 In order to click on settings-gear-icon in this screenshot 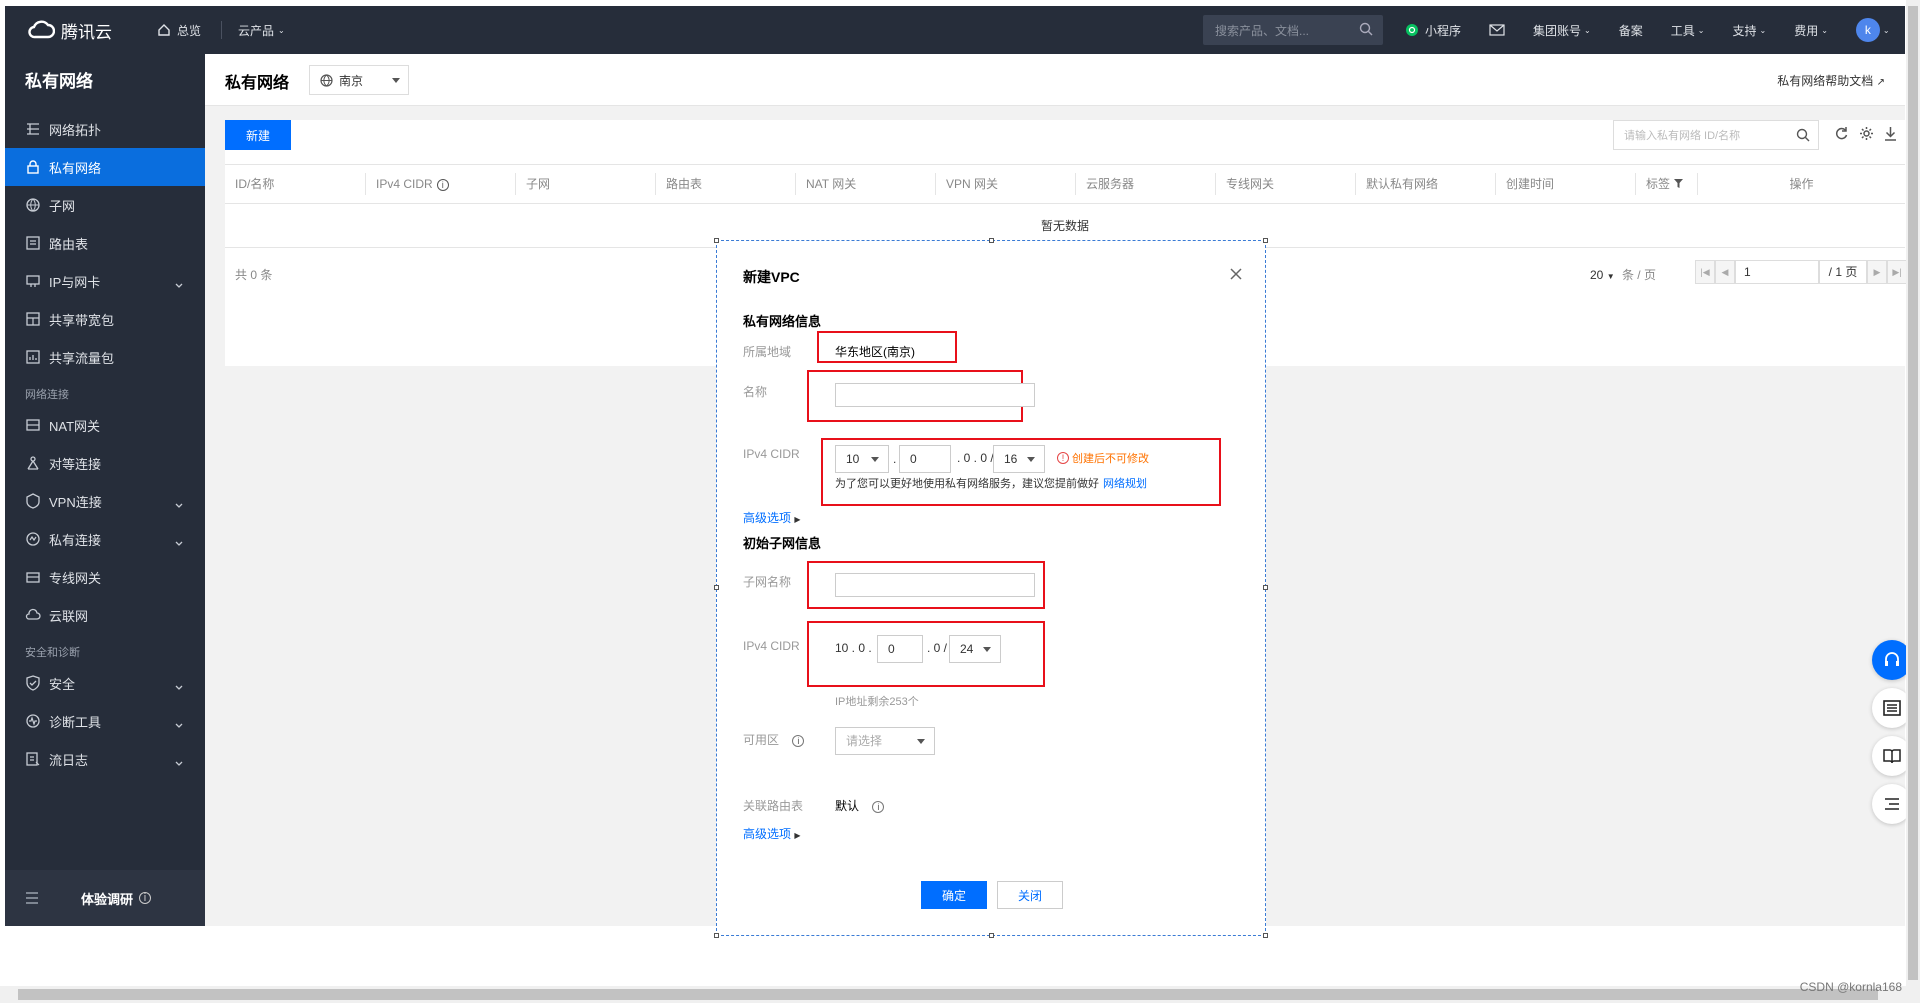, I will do `click(1866, 133)`.